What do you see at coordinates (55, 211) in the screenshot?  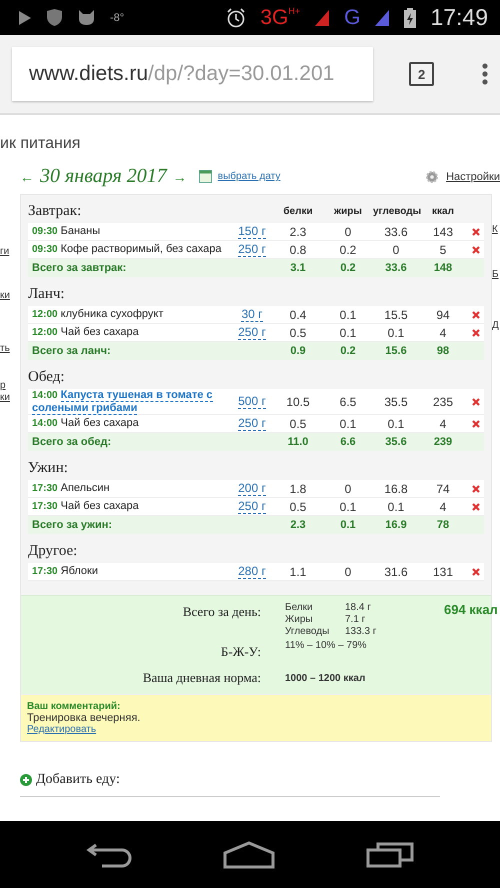 I see `meal-title: Завтрак:` at bounding box center [55, 211].